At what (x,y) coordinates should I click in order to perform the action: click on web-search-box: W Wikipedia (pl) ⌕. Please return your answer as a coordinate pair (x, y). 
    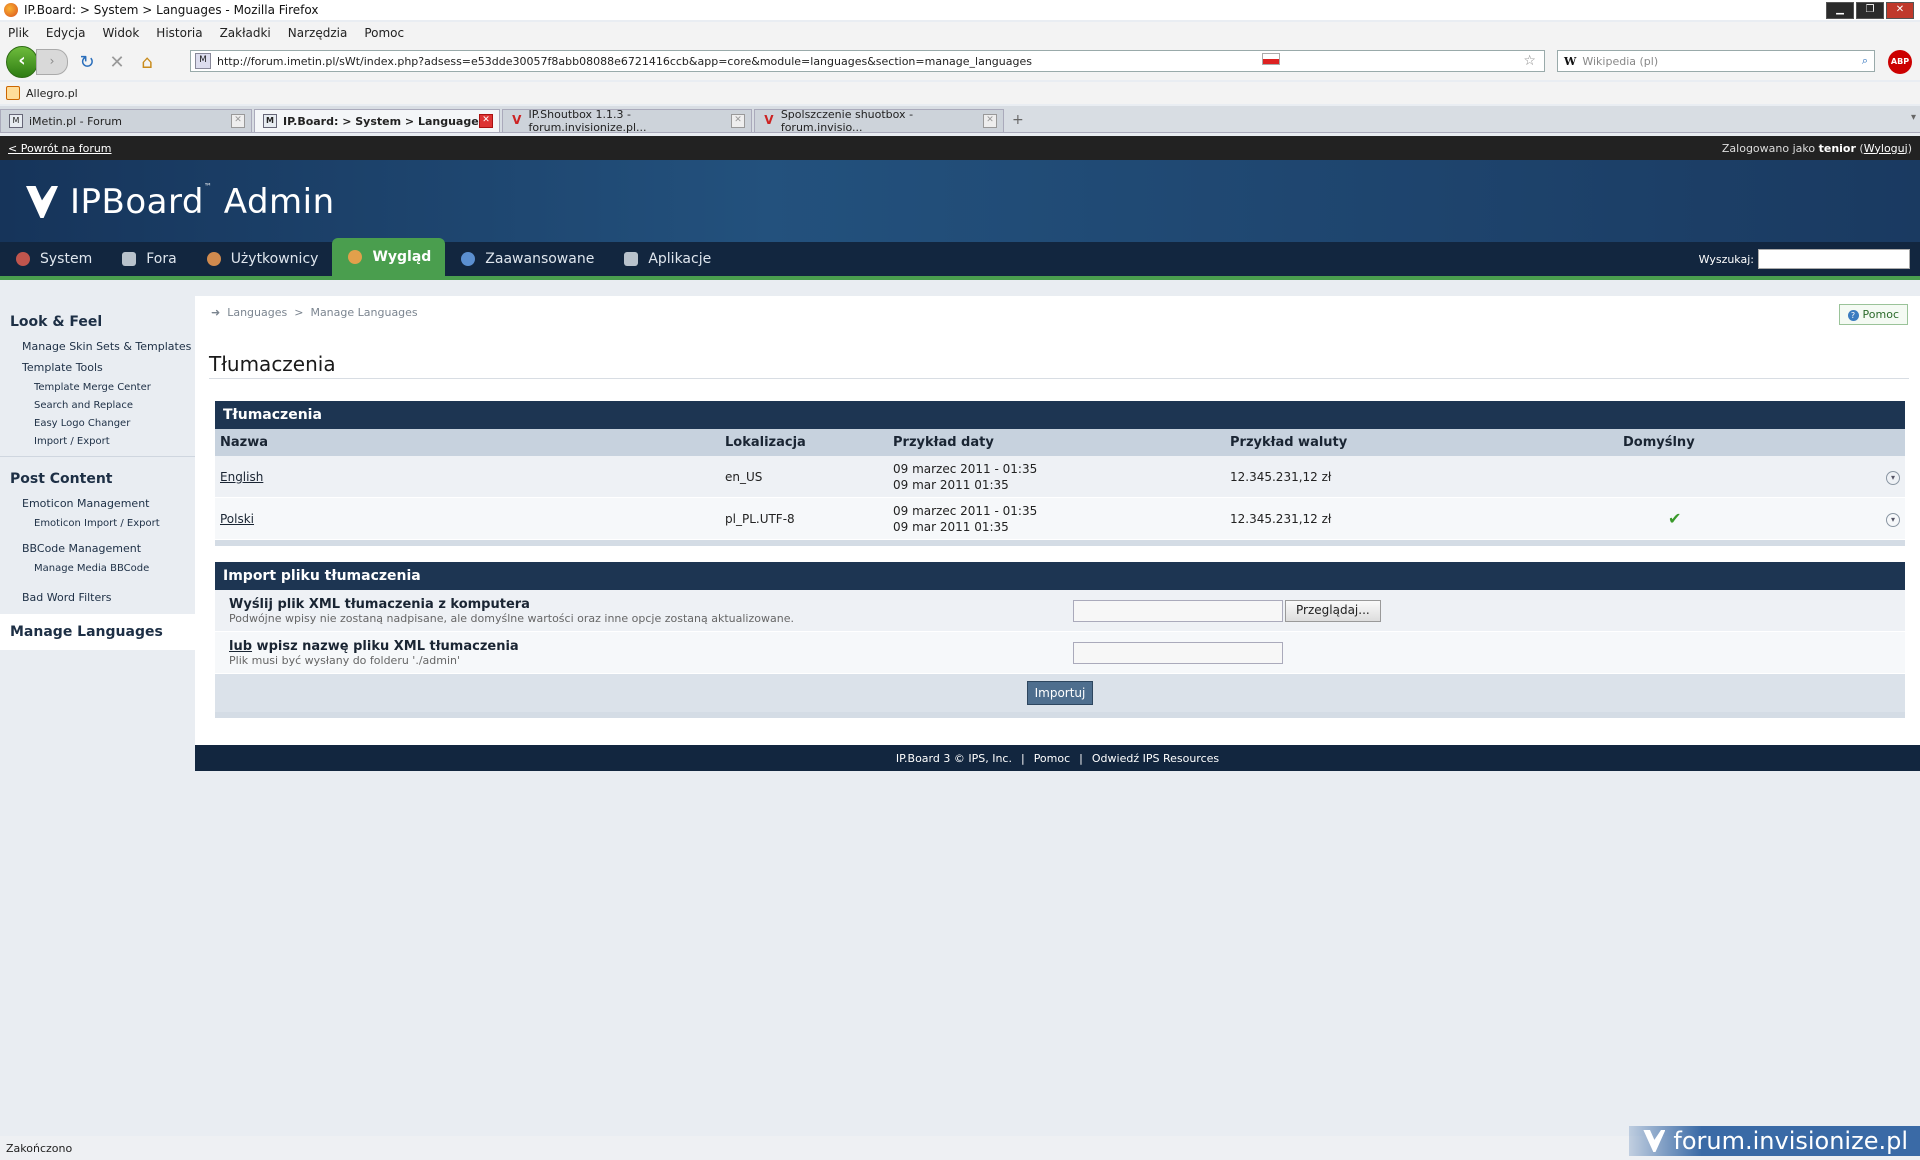
    Looking at the image, I should click on (1716, 61).